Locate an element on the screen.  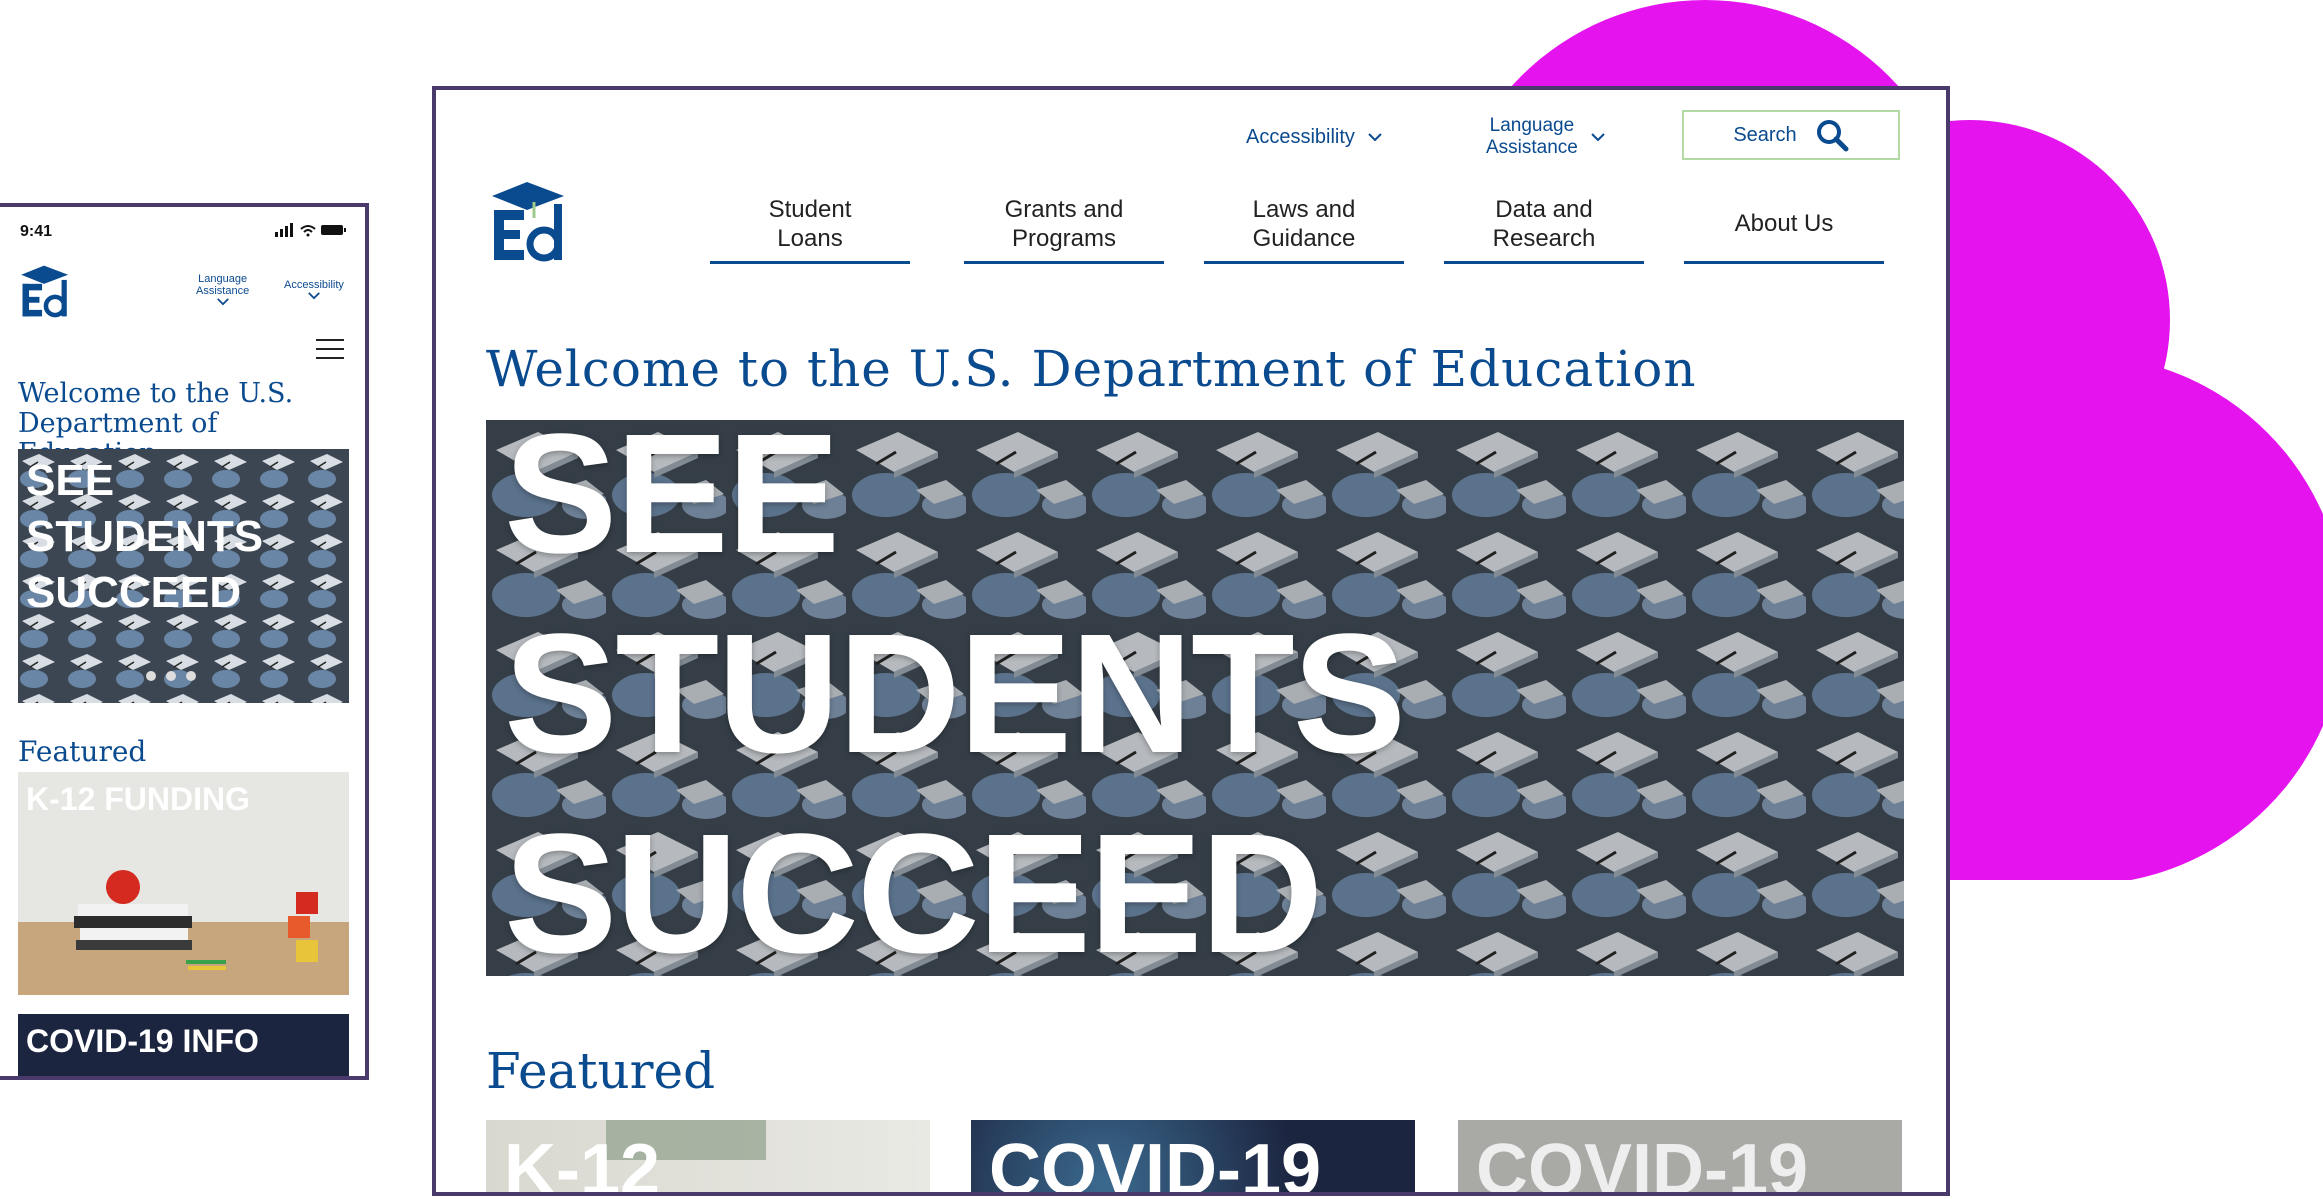
carousel-dots is located at coordinates (171, 676).